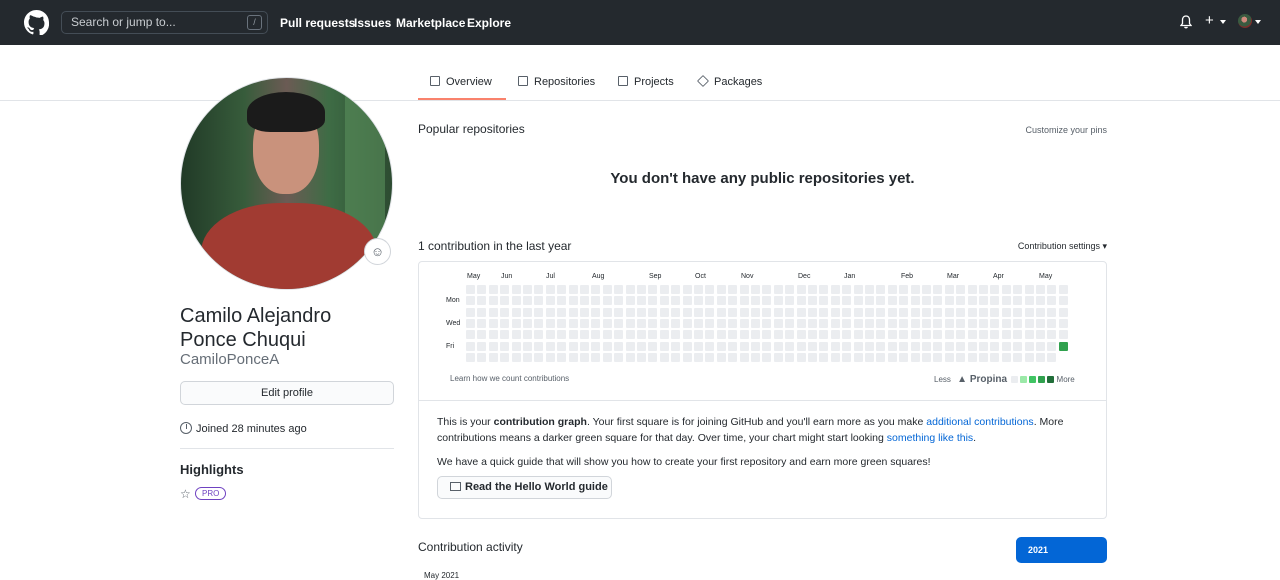  I want to click on user-menu-caret-icon, so click(1258, 22).